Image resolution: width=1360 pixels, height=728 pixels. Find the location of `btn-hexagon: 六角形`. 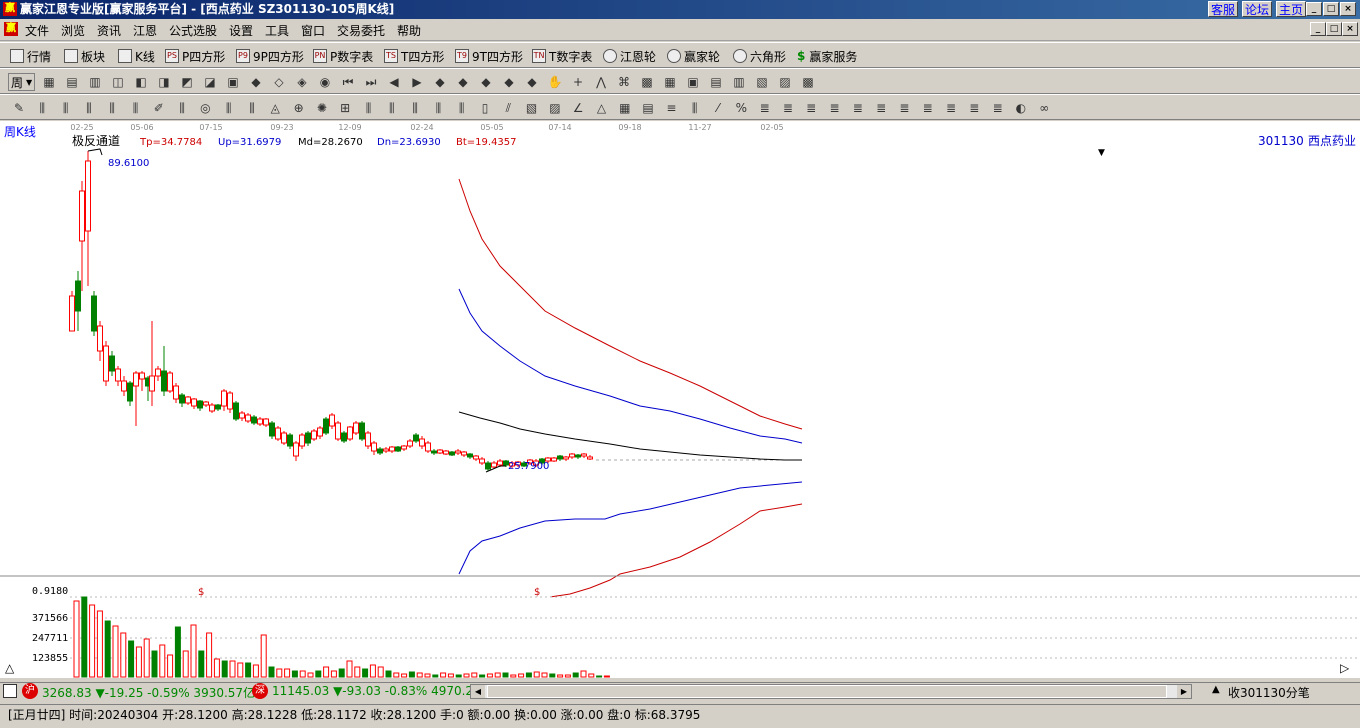

btn-hexagon: 六角形 is located at coordinates (759, 56).